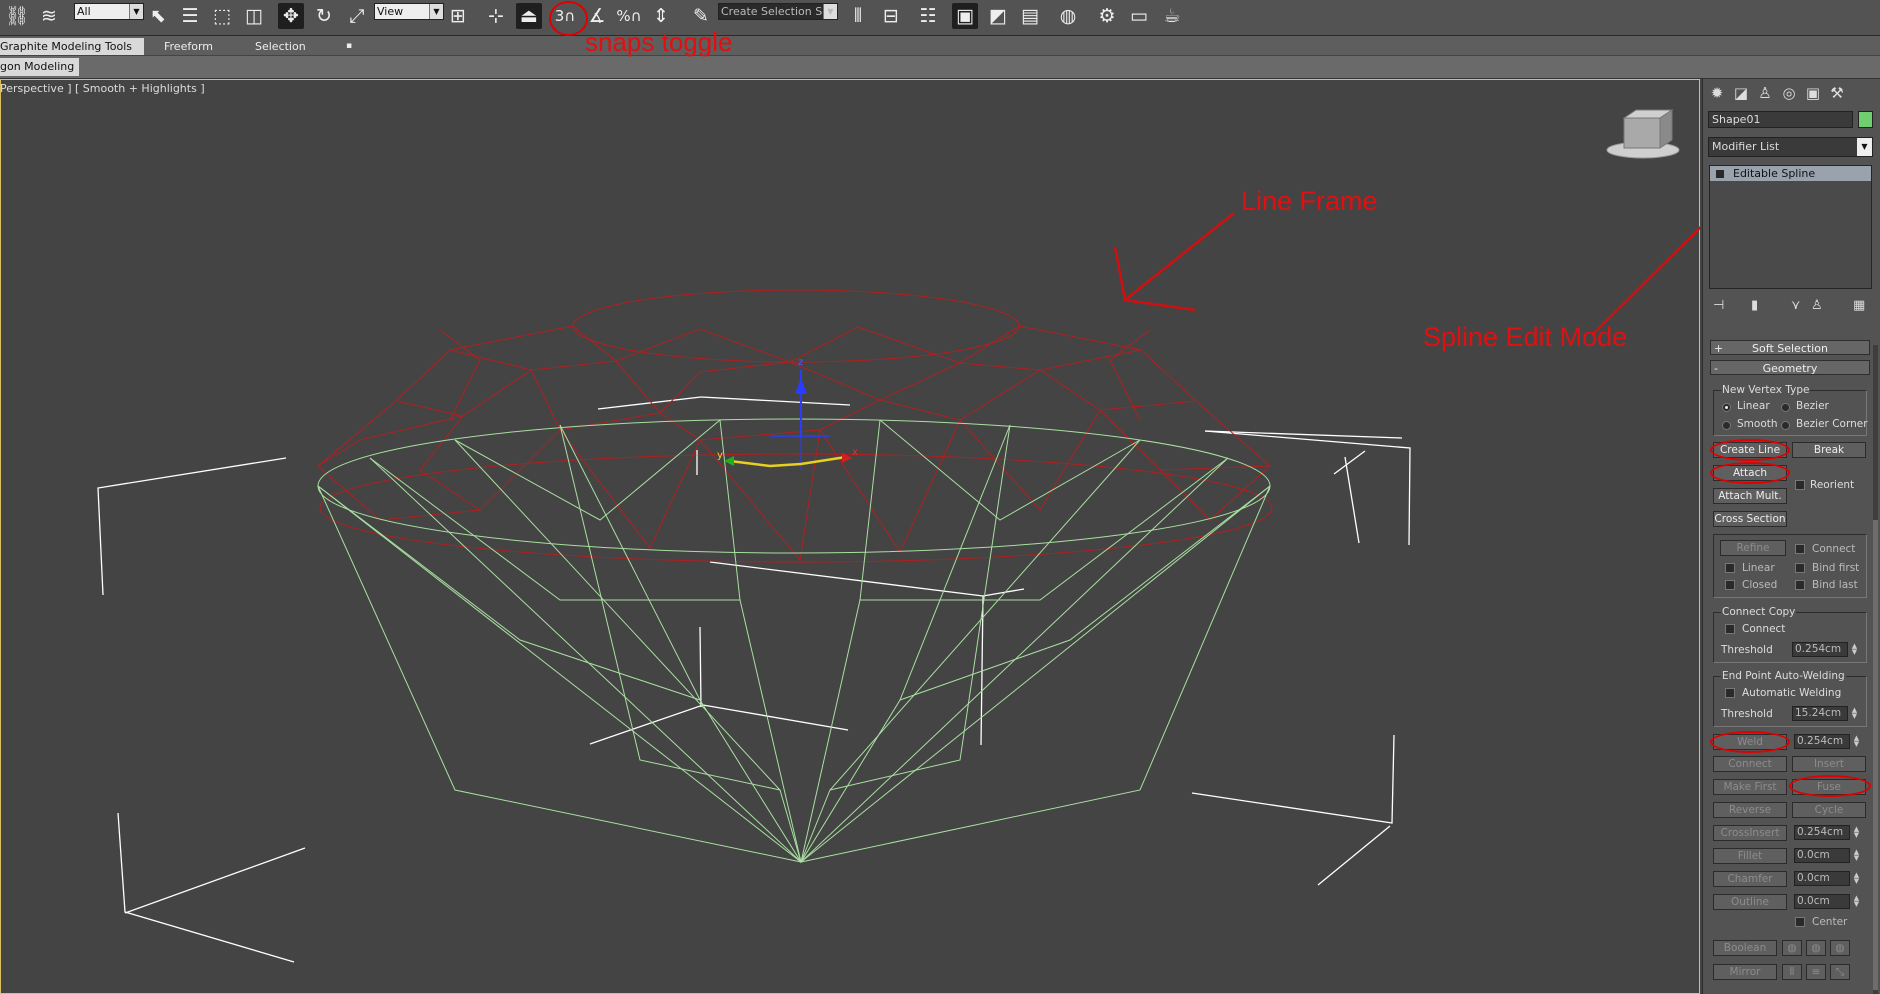 The image size is (1880, 994). What do you see at coordinates (891, 16) in the screenshot?
I see `align-icon: ⊟` at bounding box center [891, 16].